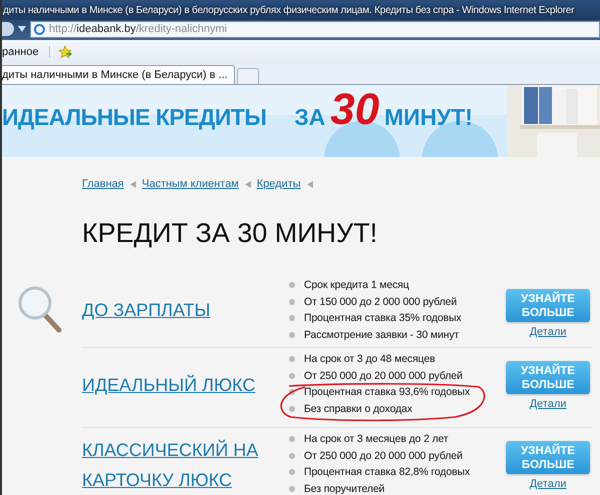  What do you see at coordinates (380, 302) in the screenshot?
I see `feature-text: От 150 000 до 2 000 000 рублей` at bounding box center [380, 302].